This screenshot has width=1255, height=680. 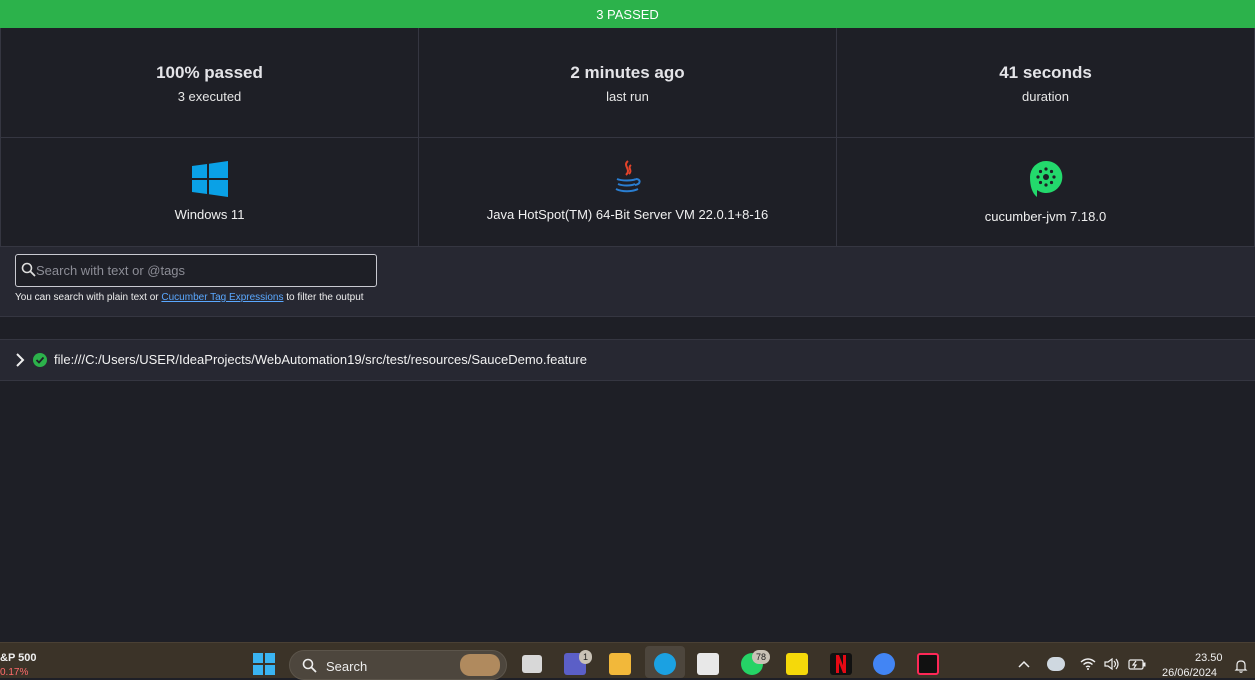 I want to click on stat-label: 3 executed, so click(x=209, y=96).